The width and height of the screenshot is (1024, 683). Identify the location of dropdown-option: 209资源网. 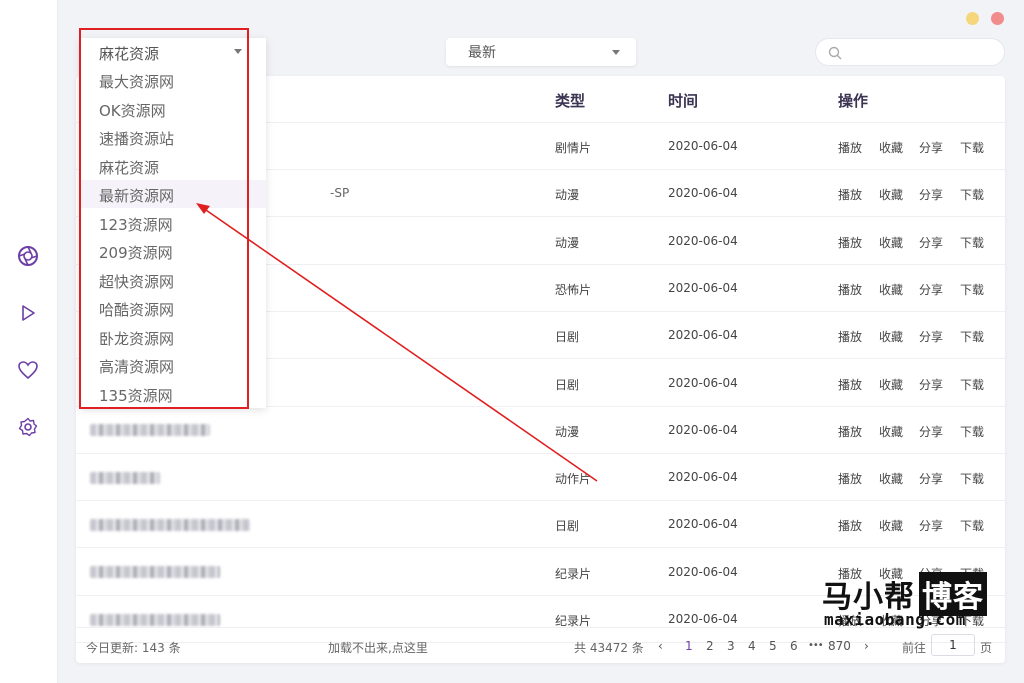
(173, 251).